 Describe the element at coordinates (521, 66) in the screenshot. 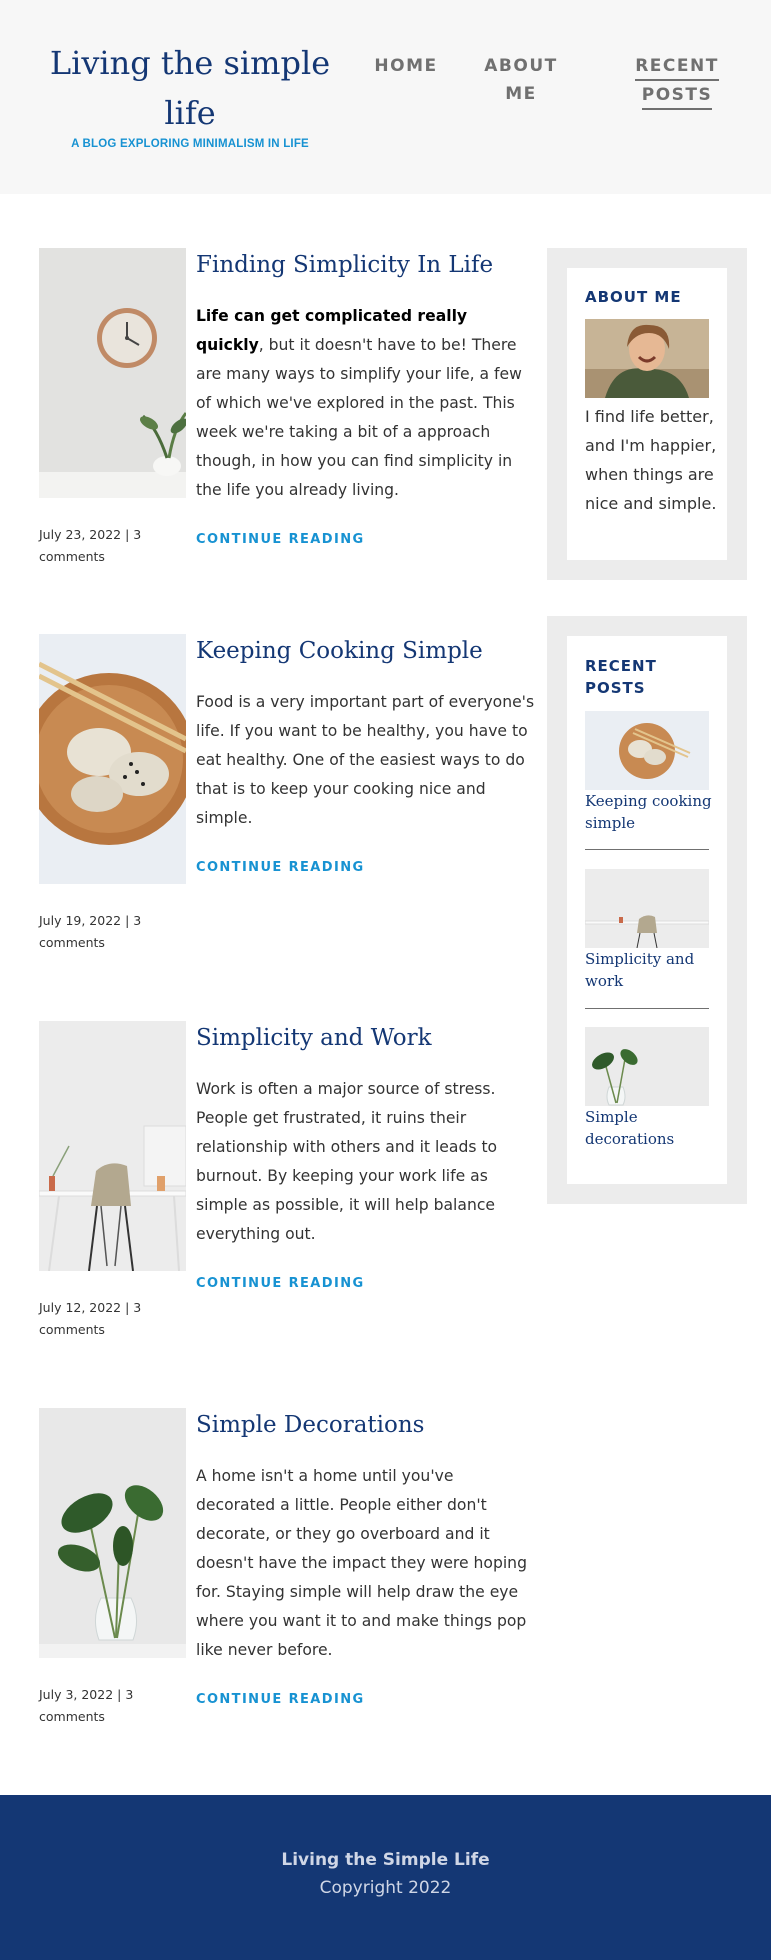

I see `nav-about-line1: ABOUT` at that location.